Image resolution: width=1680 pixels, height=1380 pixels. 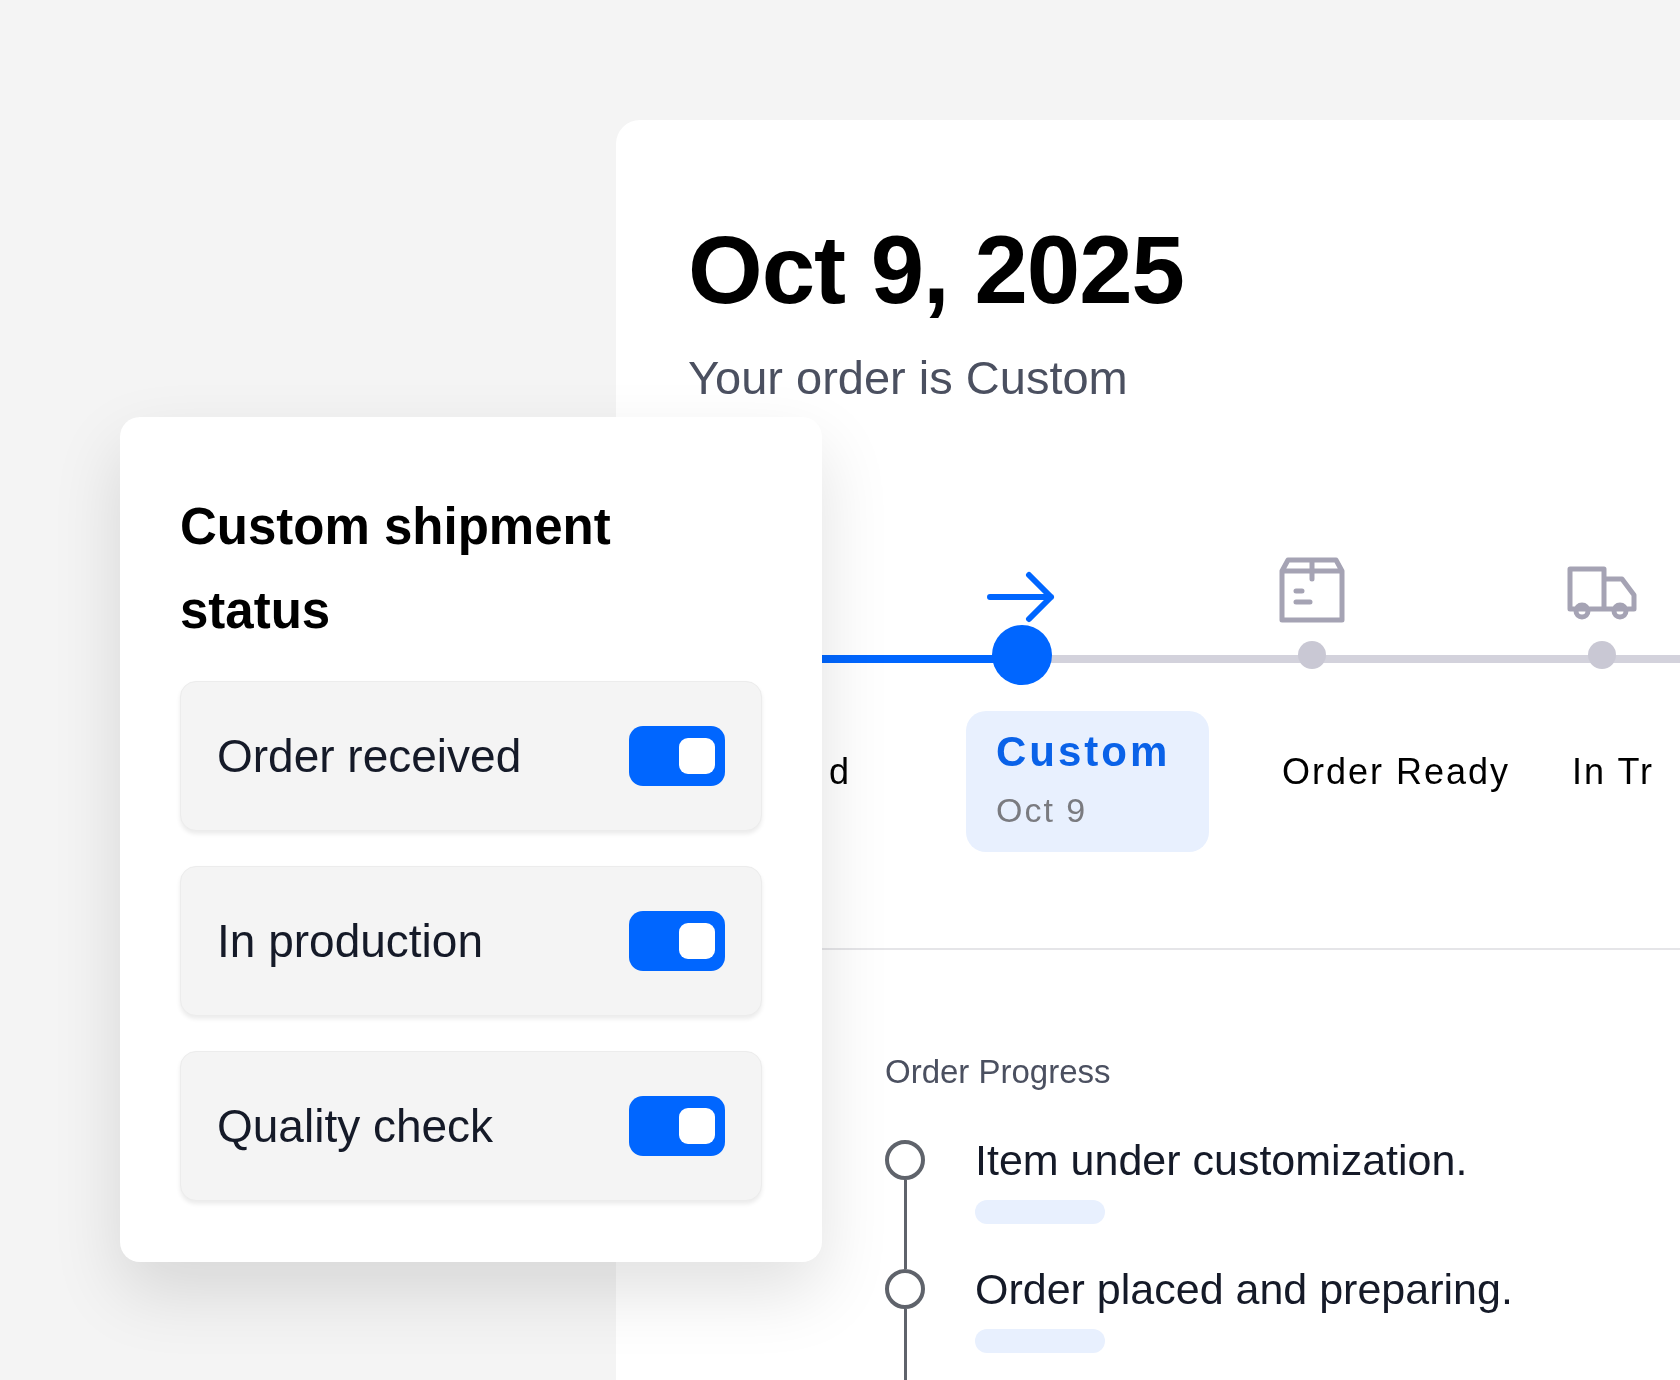 I want to click on step-label: In Tr, so click(x=1613, y=772).